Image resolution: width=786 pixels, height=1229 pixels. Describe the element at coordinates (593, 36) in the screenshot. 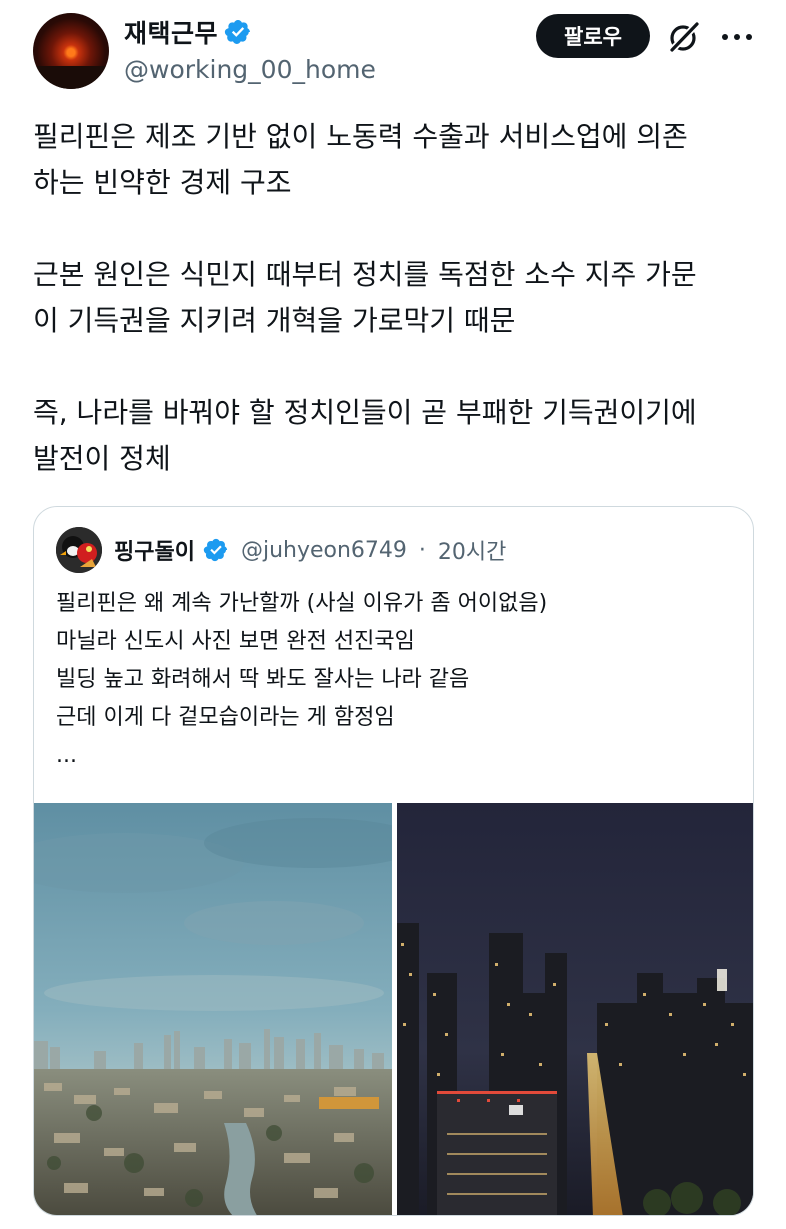

I see `follow-button: 팔로우` at that location.